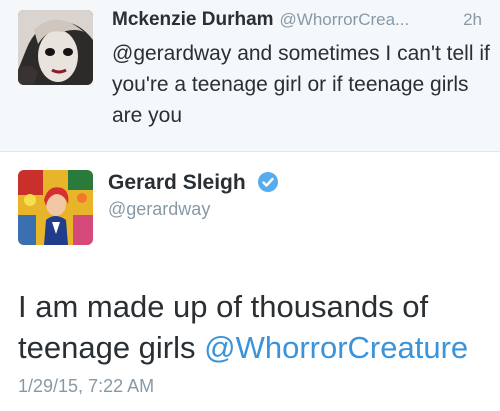 Image resolution: width=500 pixels, height=411 pixels. I want to click on tweet-author-name: Gerard Sleigh, so click(177, 182).